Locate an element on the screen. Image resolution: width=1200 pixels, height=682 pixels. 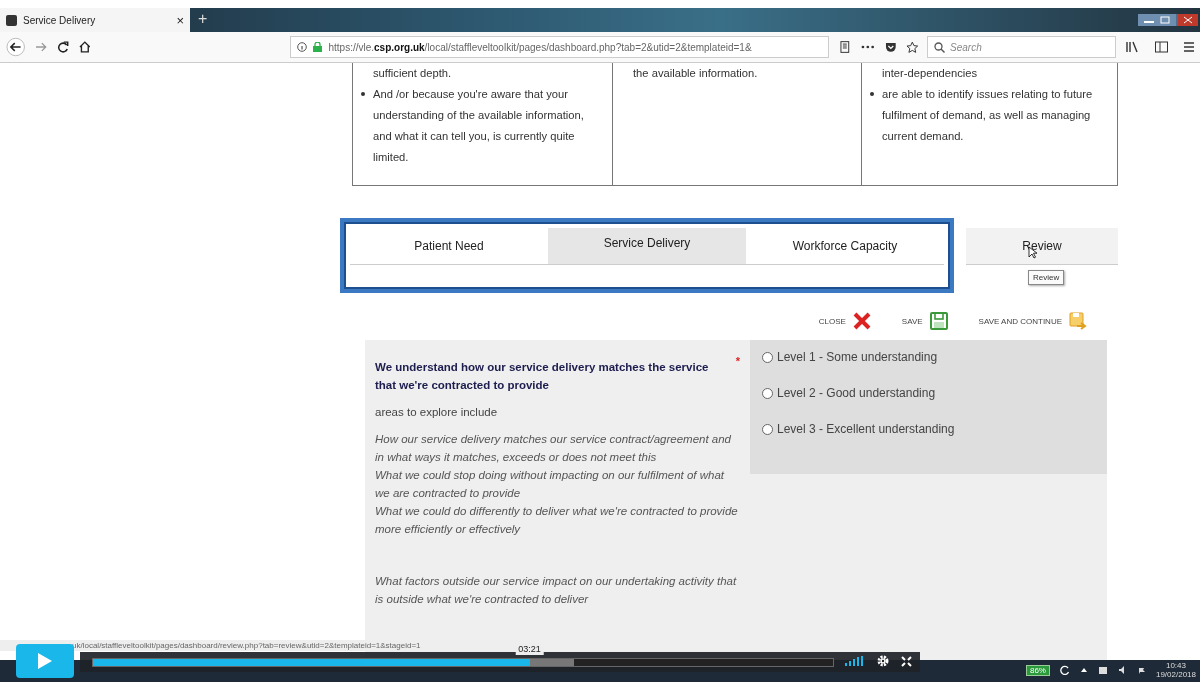
prompt-text: What we could stop doing without impacting on our fulfilment of what we are contracted to provide is located at coordinates (550, 484).